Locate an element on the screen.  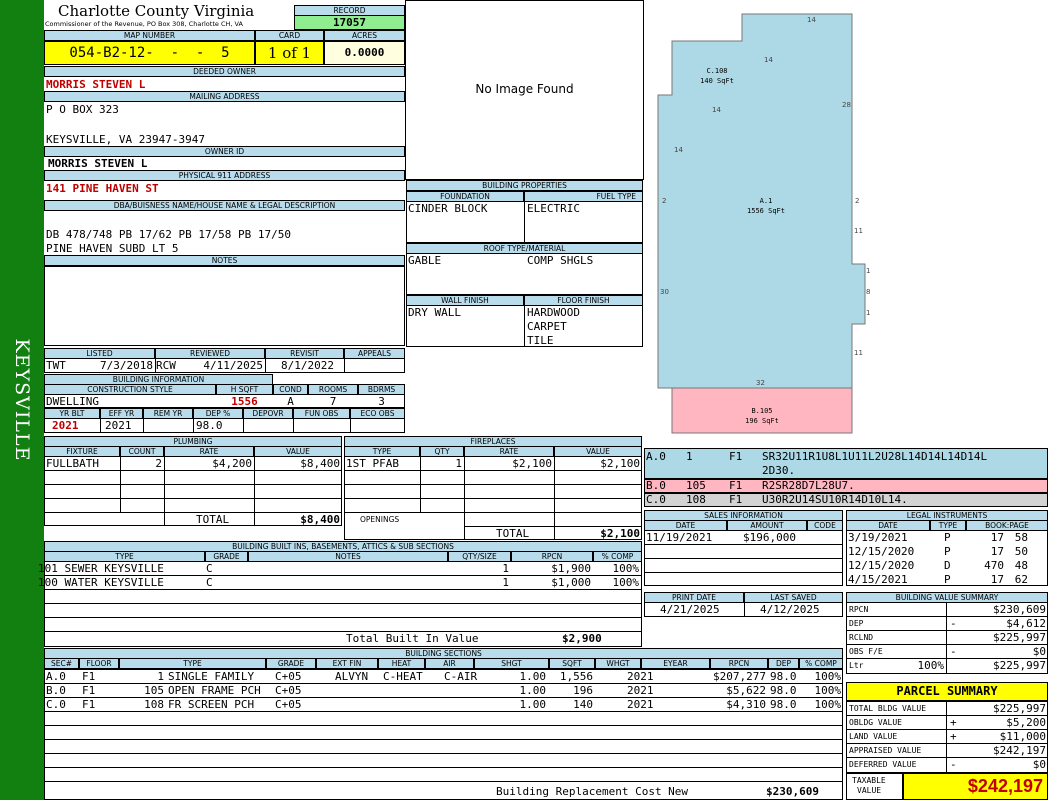
section-row-3-comp: 100% is located at coordinates (828, 704).